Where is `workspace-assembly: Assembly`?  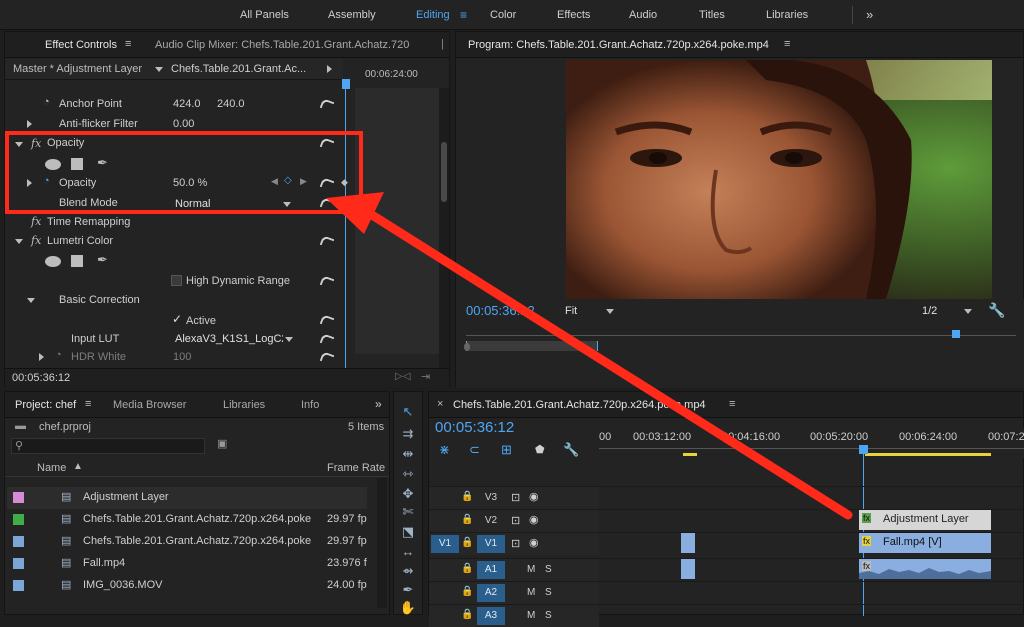
workspace-assembly: Assembly is located at coordinates (352, 15).